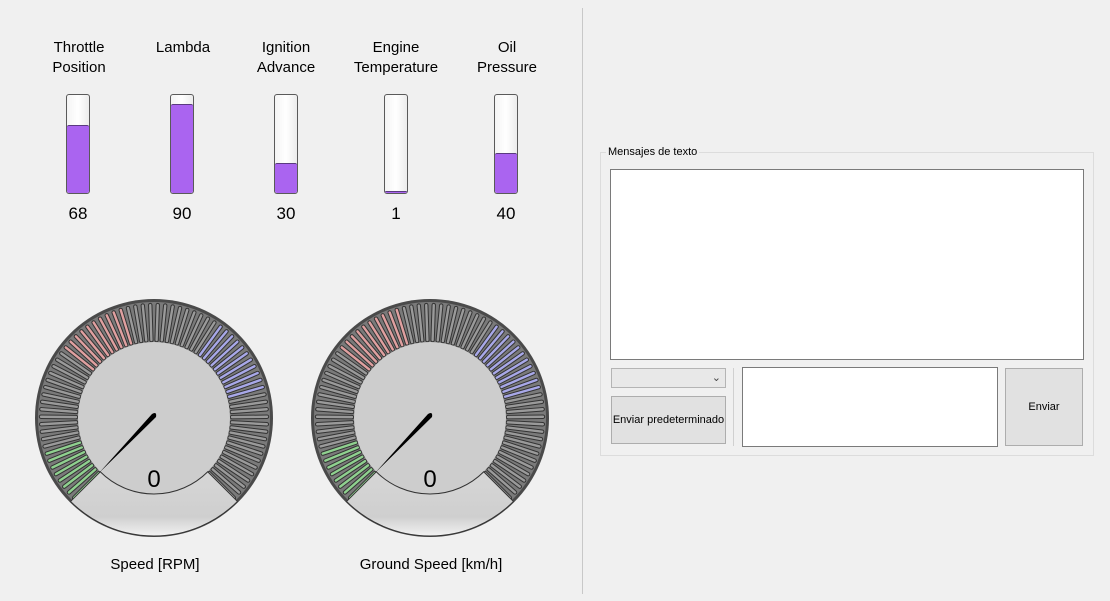  Describe the element at coordinates (716, 378) in the screenshot. I see `chevron-down-icon: ⌄` at that location.